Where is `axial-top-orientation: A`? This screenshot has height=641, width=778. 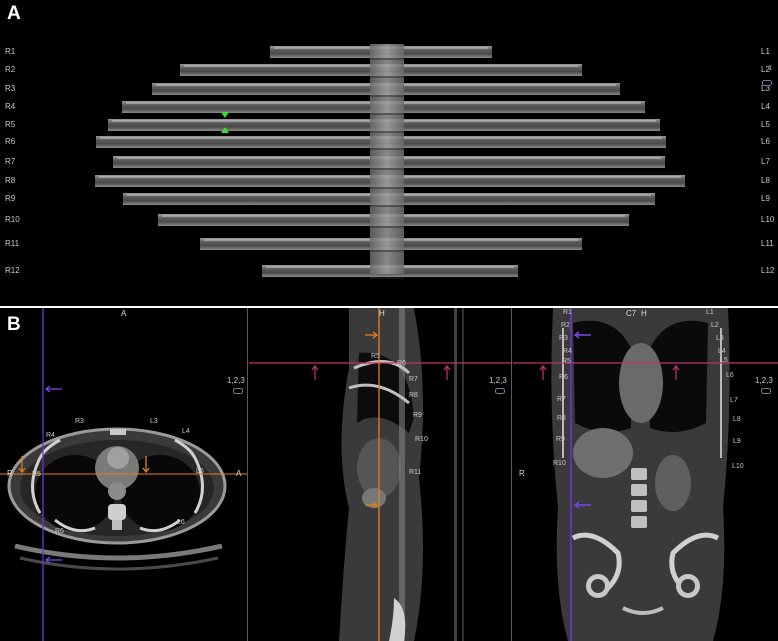
axial-top-orientation: A is located at coordinates (124, 313).